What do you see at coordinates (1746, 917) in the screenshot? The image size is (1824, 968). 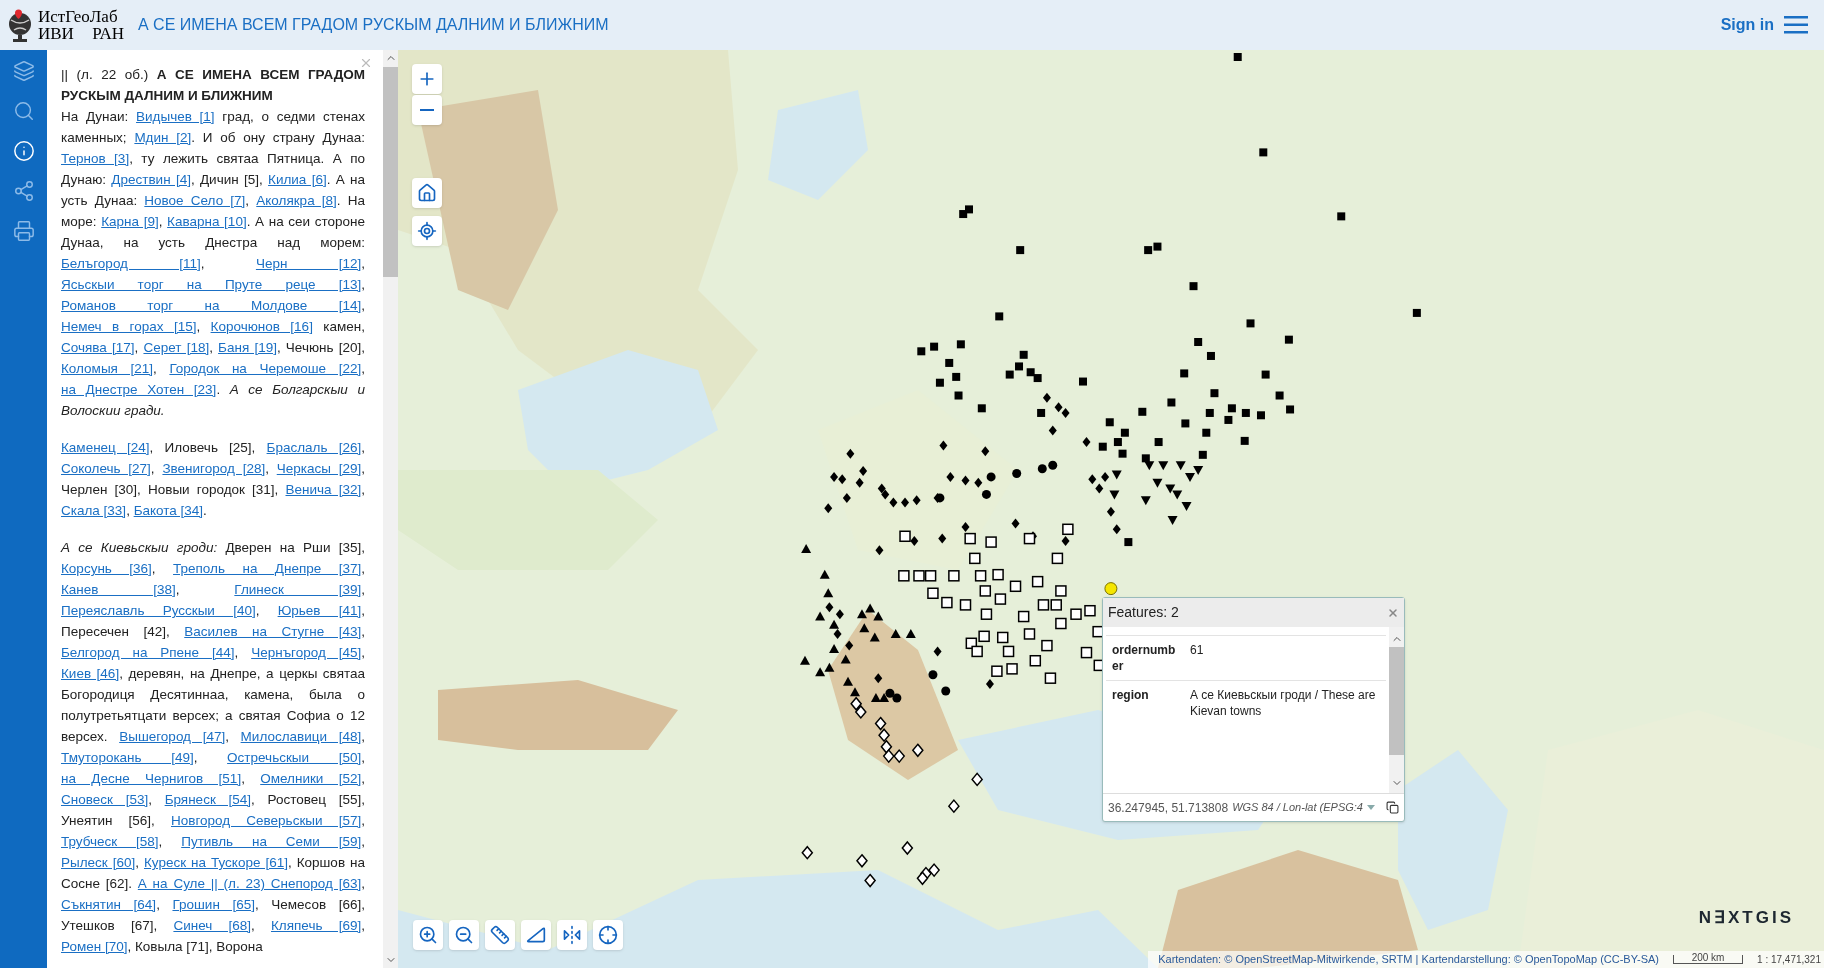 I see `brand-logo: N∃XTGIS` at bounding box center [1746, 917].